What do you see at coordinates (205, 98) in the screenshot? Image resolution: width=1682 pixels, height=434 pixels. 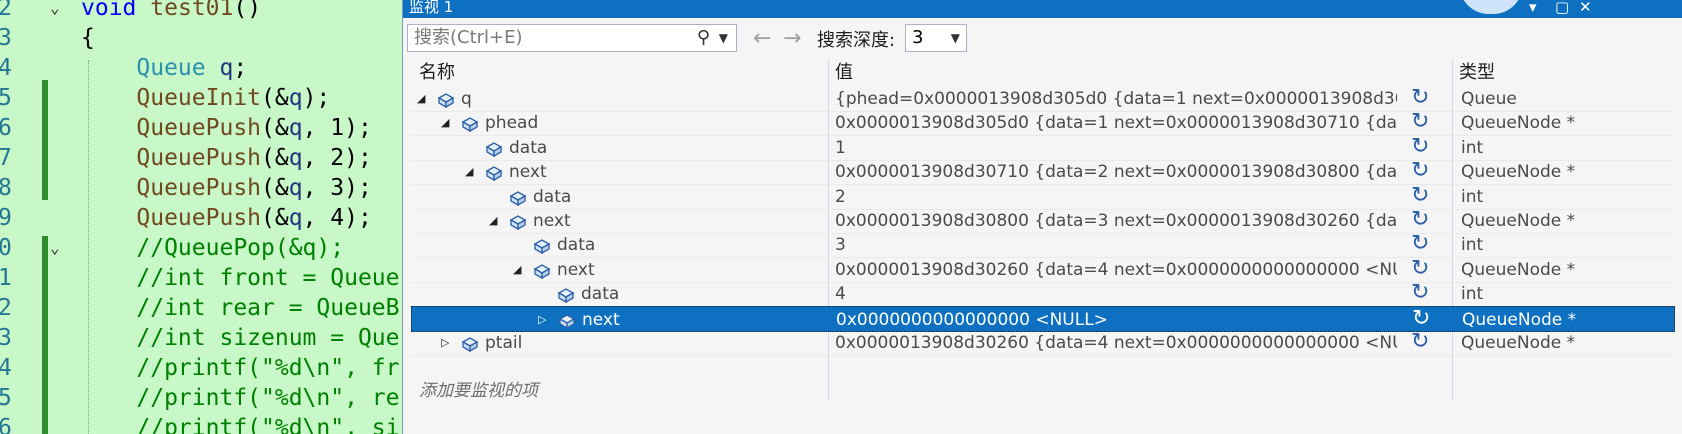 I see `code-text: QueueInit(&q);` at bounding box center [205, 98].